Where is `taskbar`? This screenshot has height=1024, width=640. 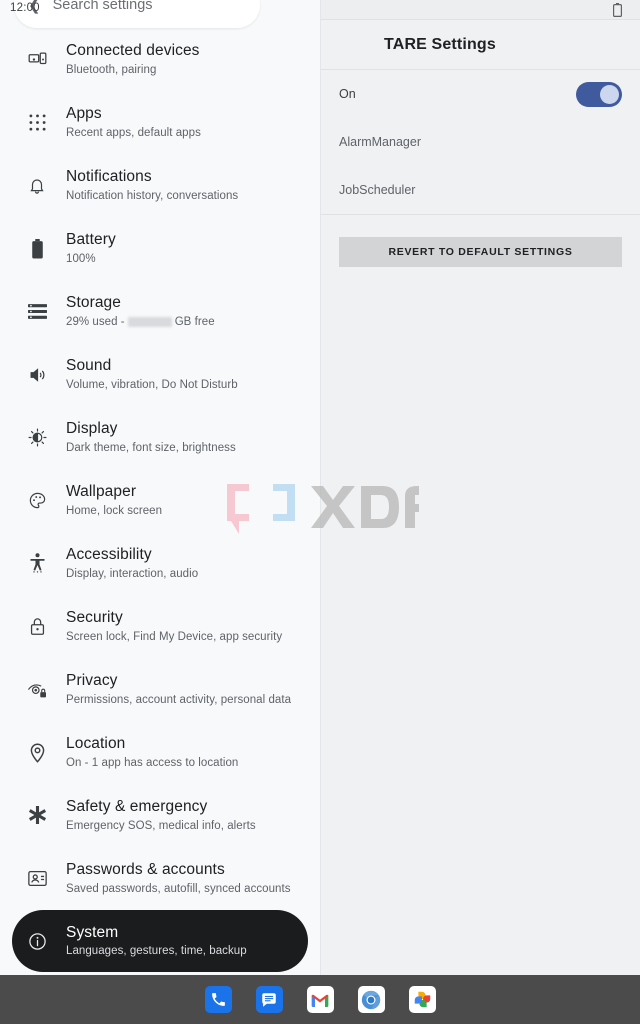
taskbar is located at coordinates (320, 999).